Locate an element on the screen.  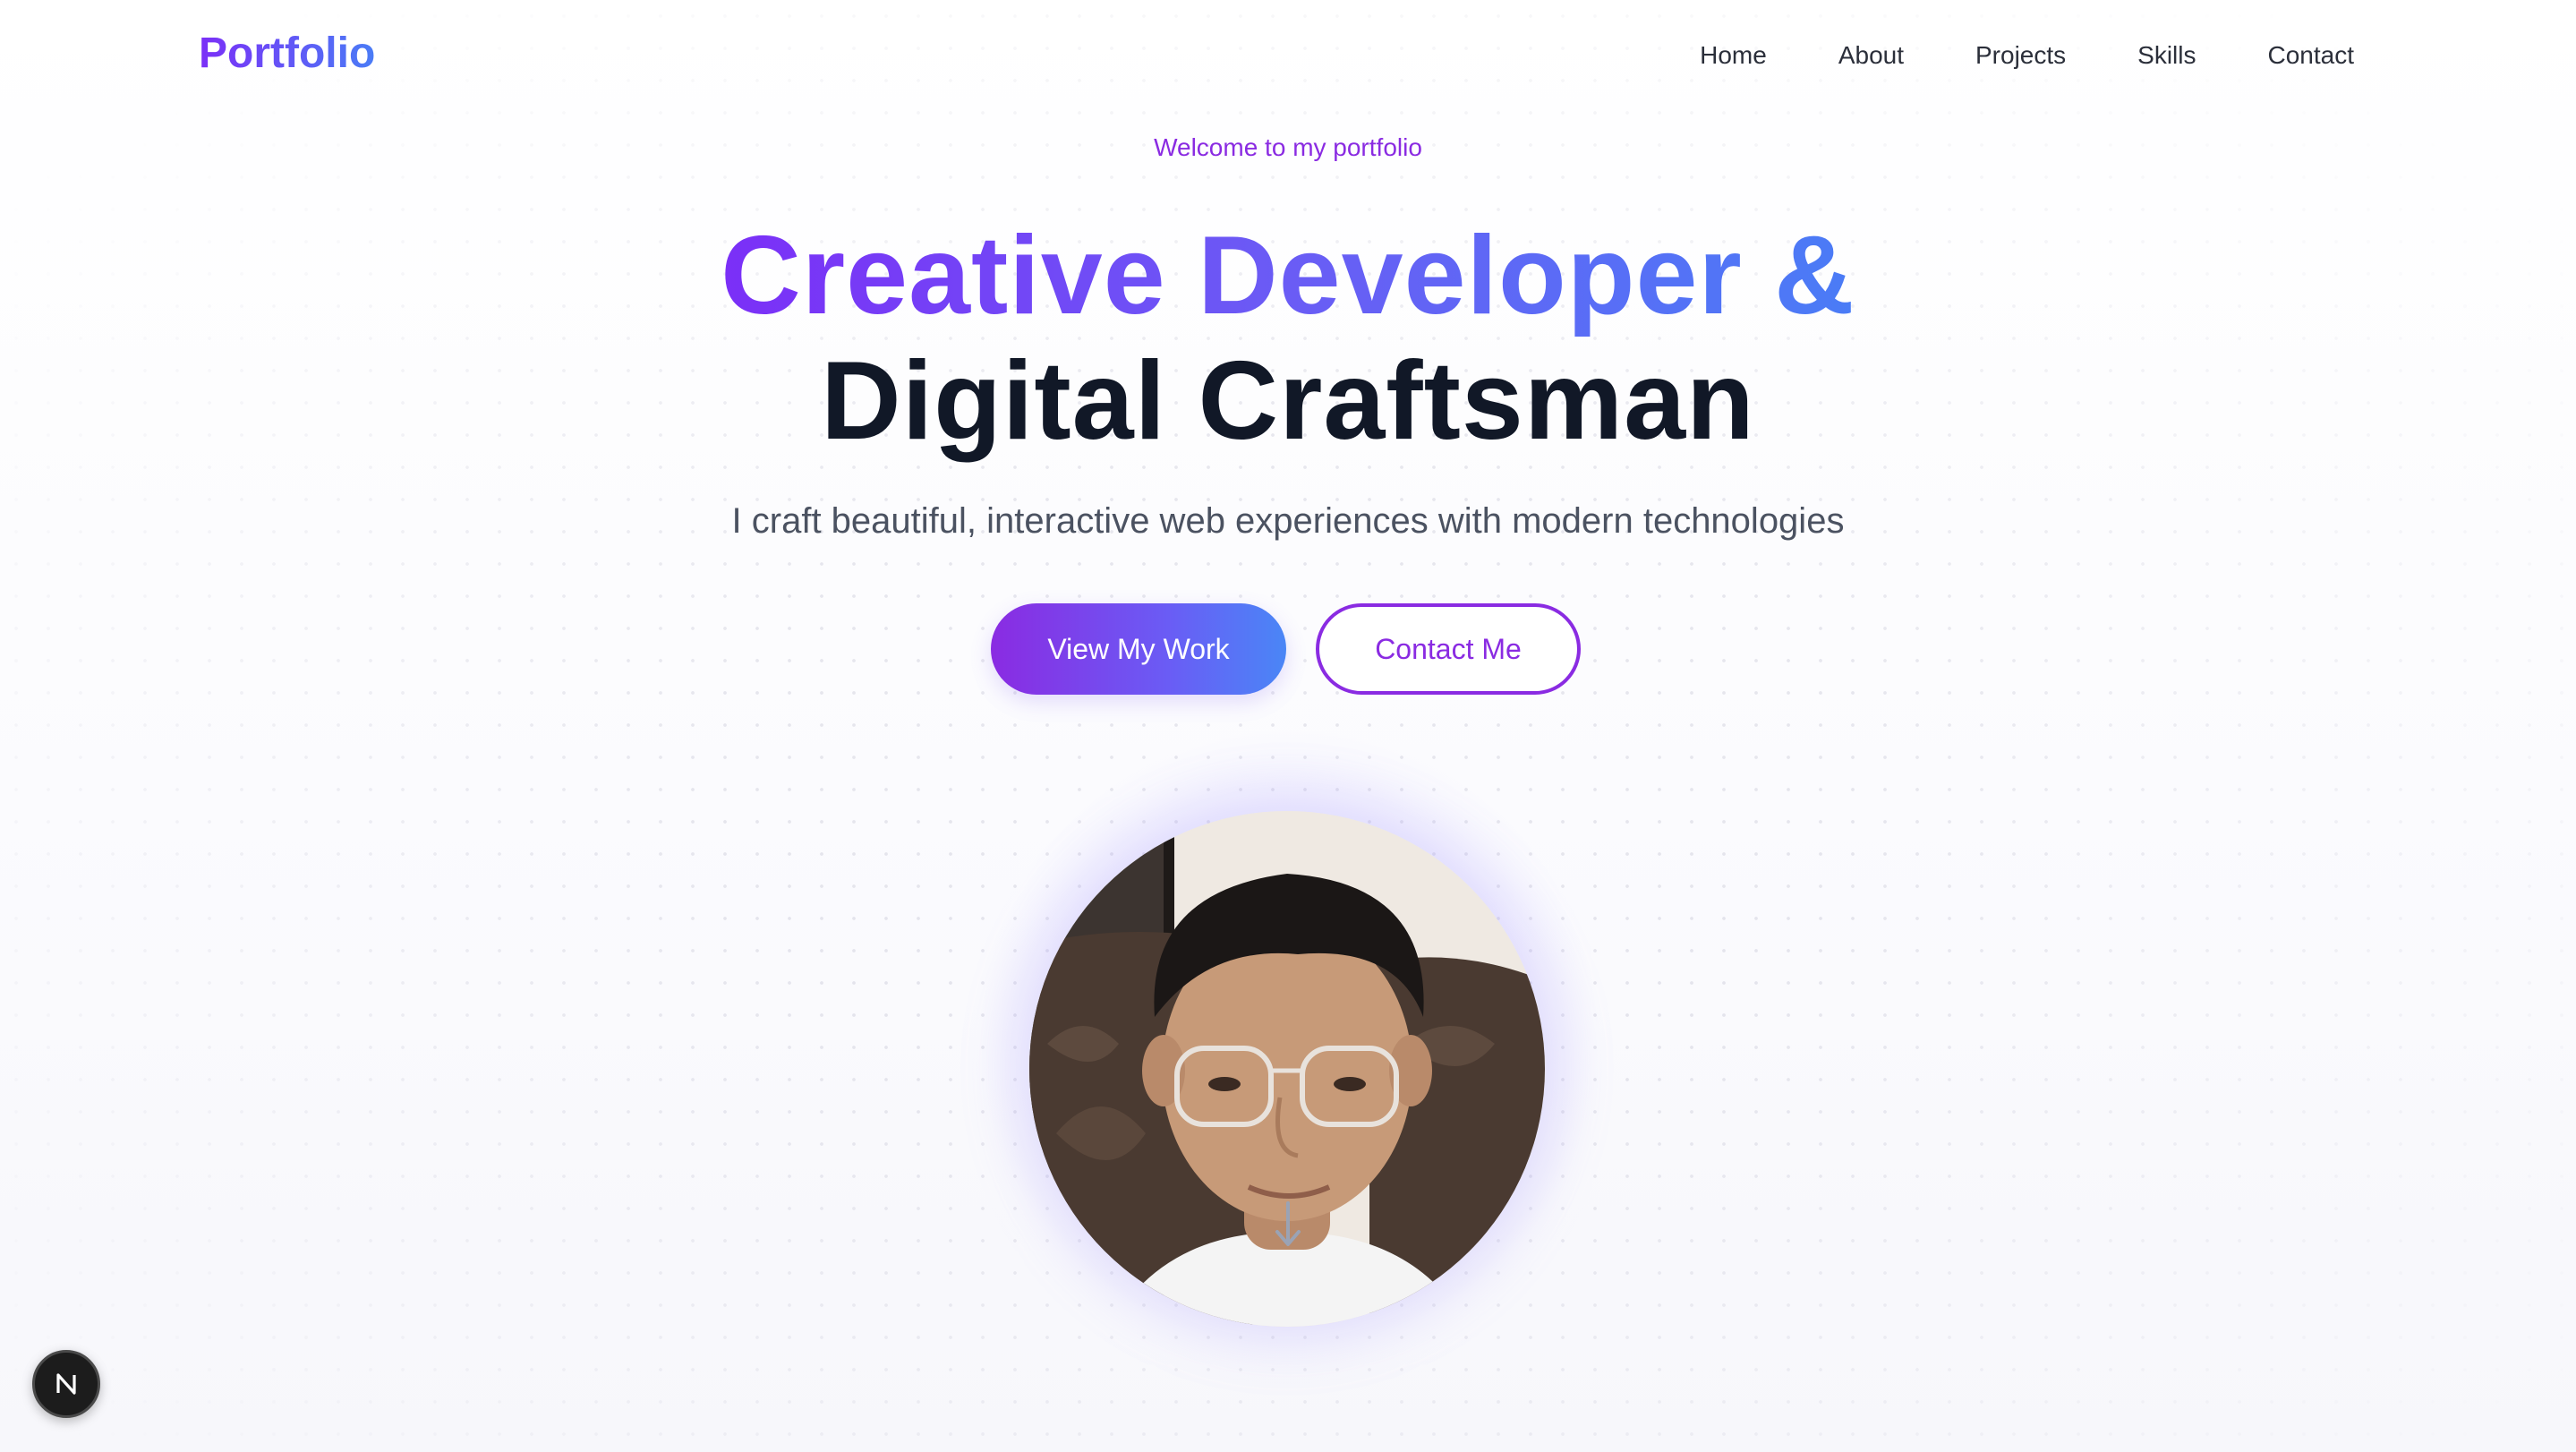
view-my-work-button: View My Work is located at coordinates (1138, 649).